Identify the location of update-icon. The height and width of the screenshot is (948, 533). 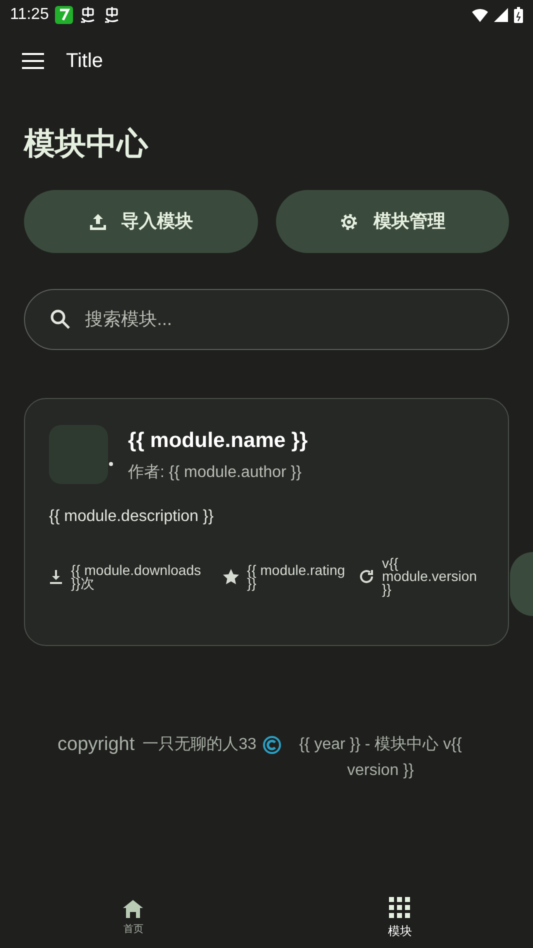
(366, 576).